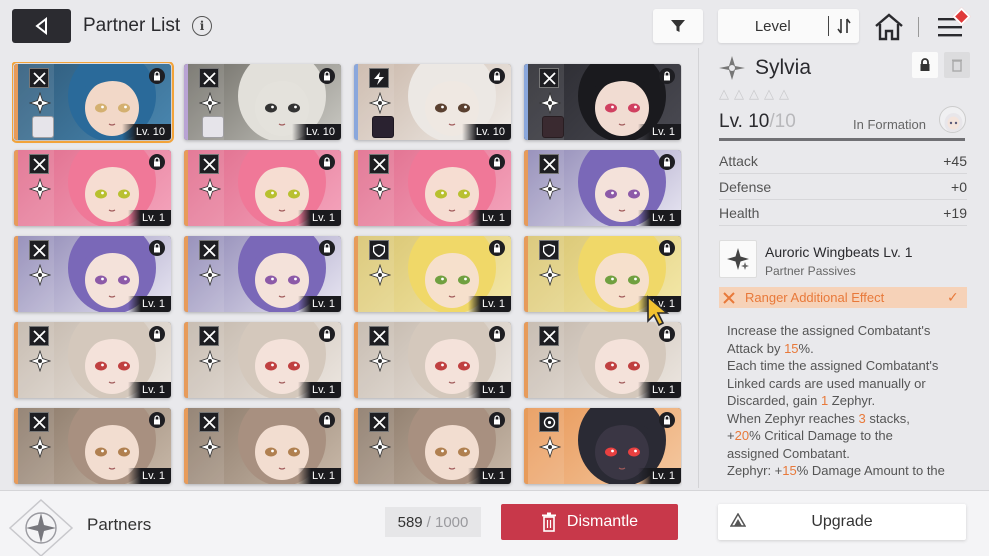 The width and height of the screenshot is (989, 556). I want to click on trash-button, so click(957, 65).